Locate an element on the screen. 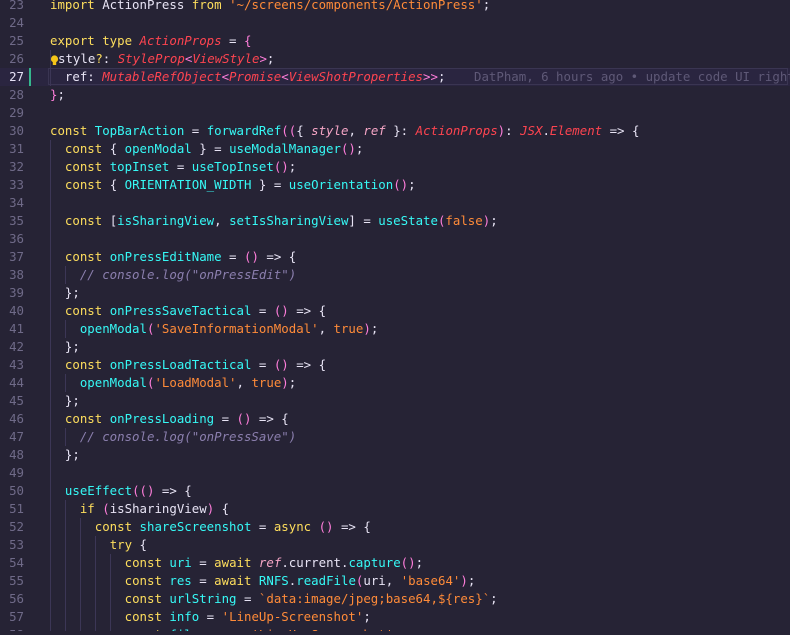 This screenshot has width=790, height=635. code-text: const { openModal } = useModalManager(); is located at coordinates (206, 149).